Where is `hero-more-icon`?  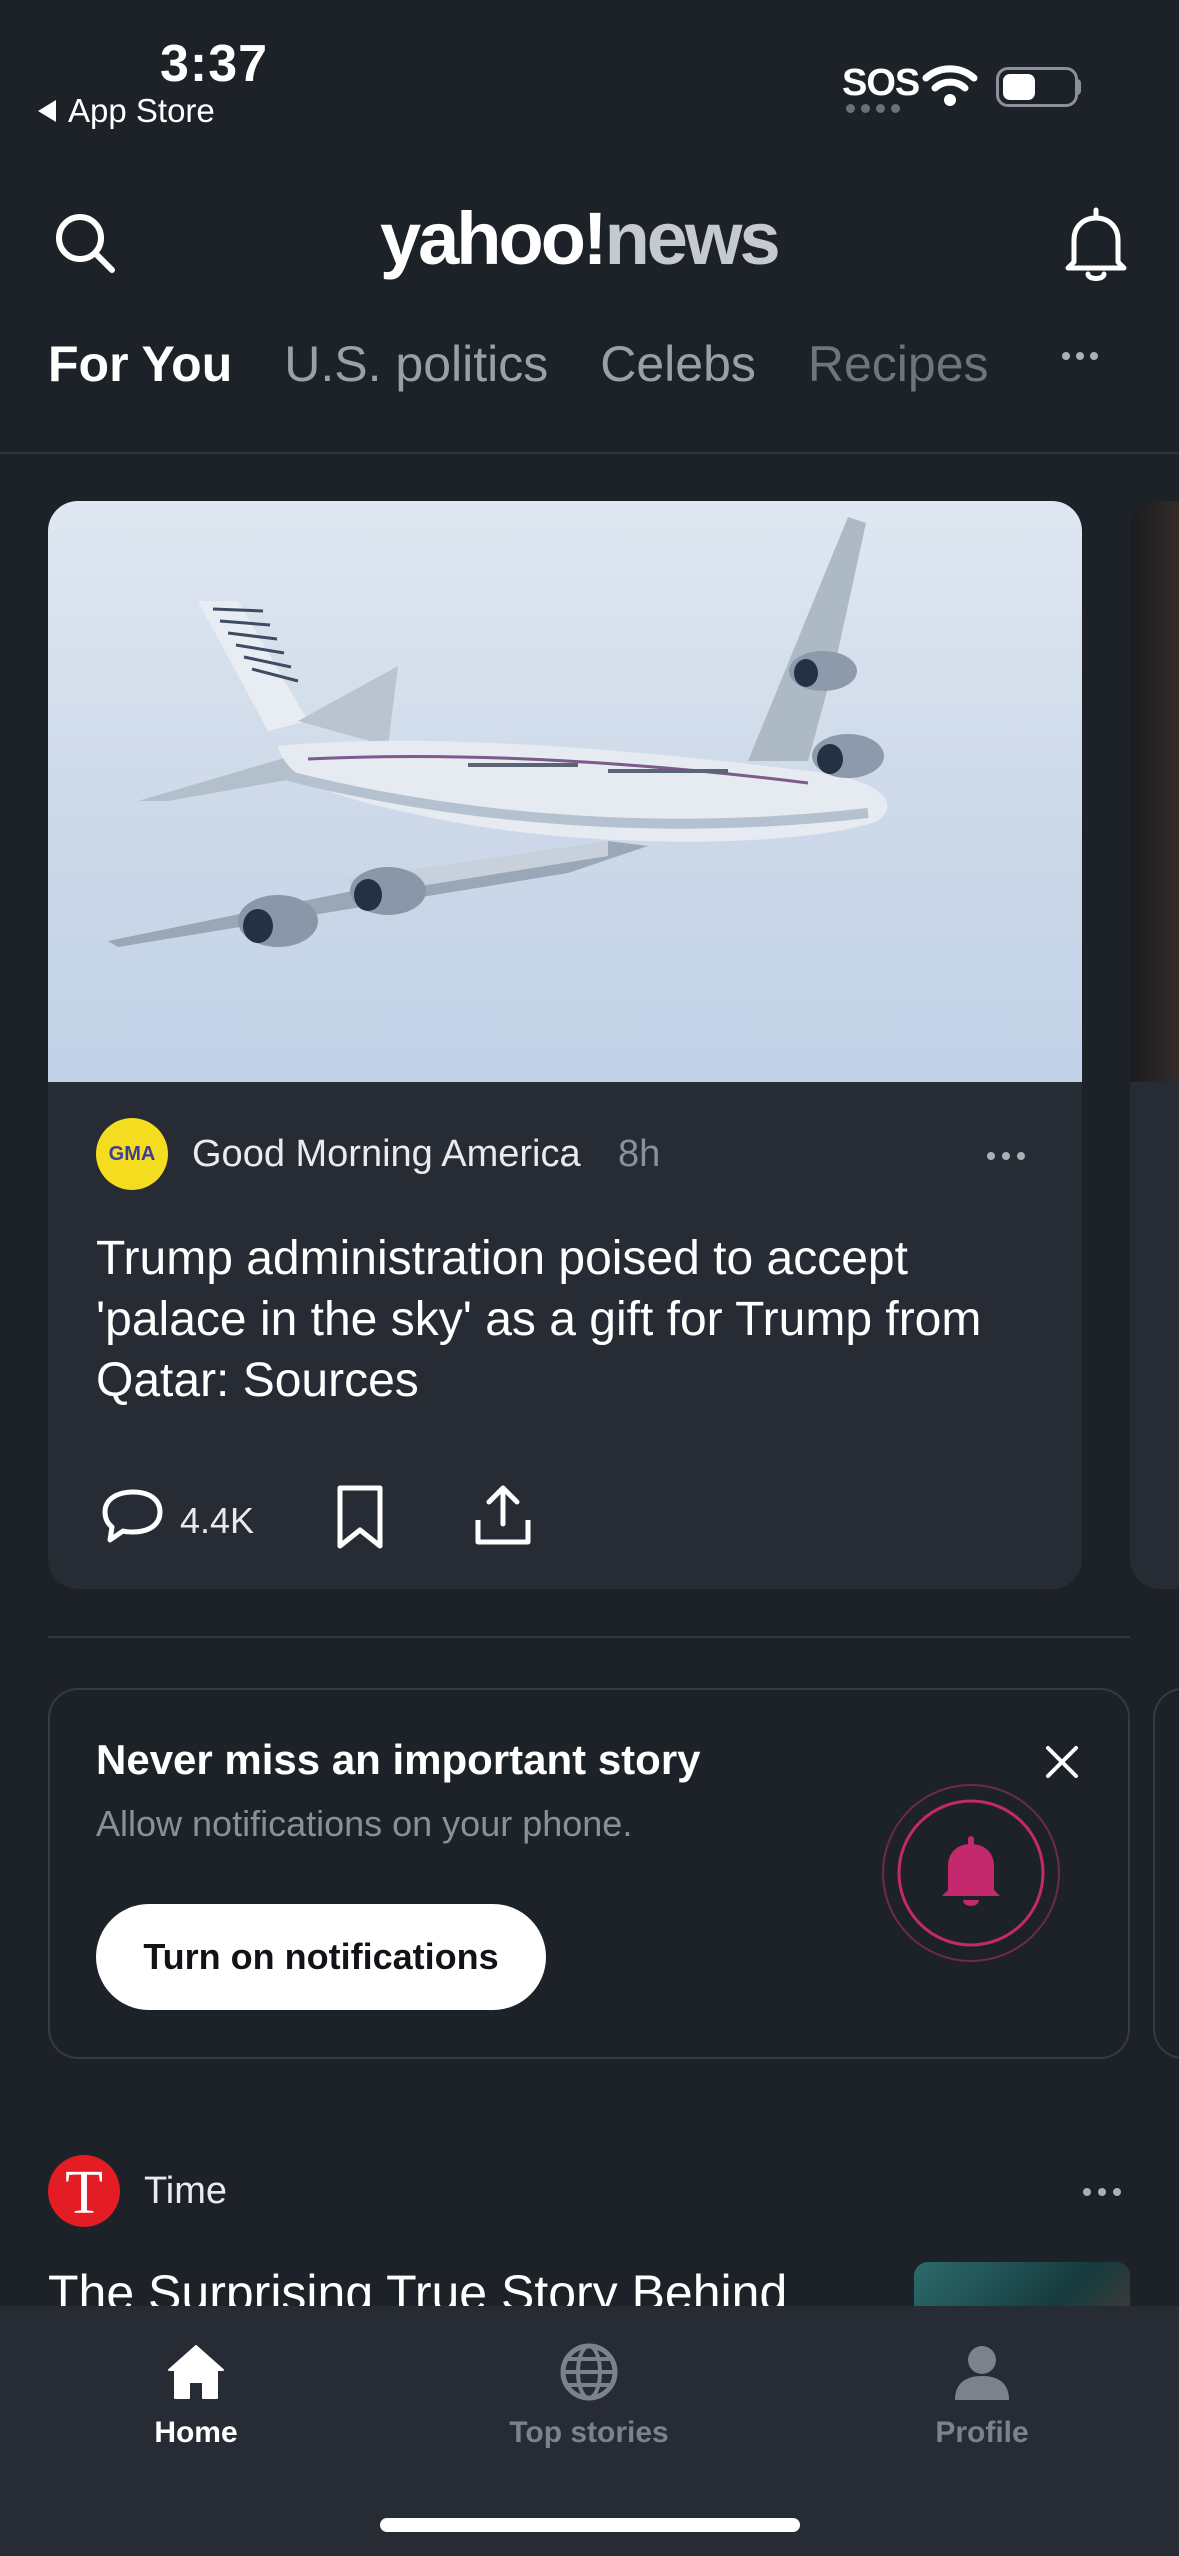 hero-more-icon is located at coordinates (1006, 1156).